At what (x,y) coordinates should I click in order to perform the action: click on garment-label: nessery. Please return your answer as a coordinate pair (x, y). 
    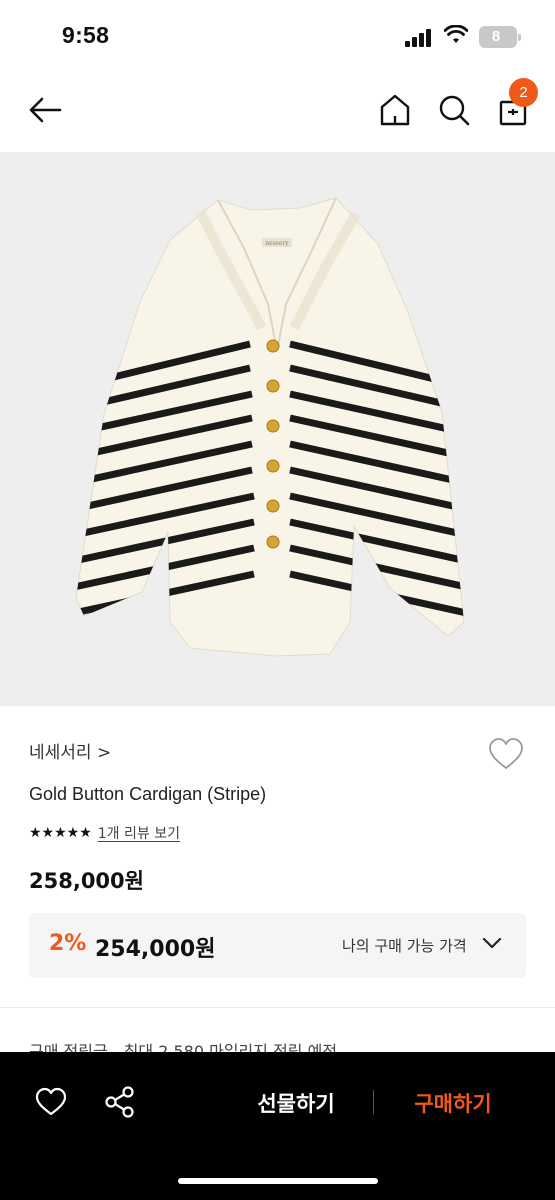
    Looking at the image, I should click on (277, 243).